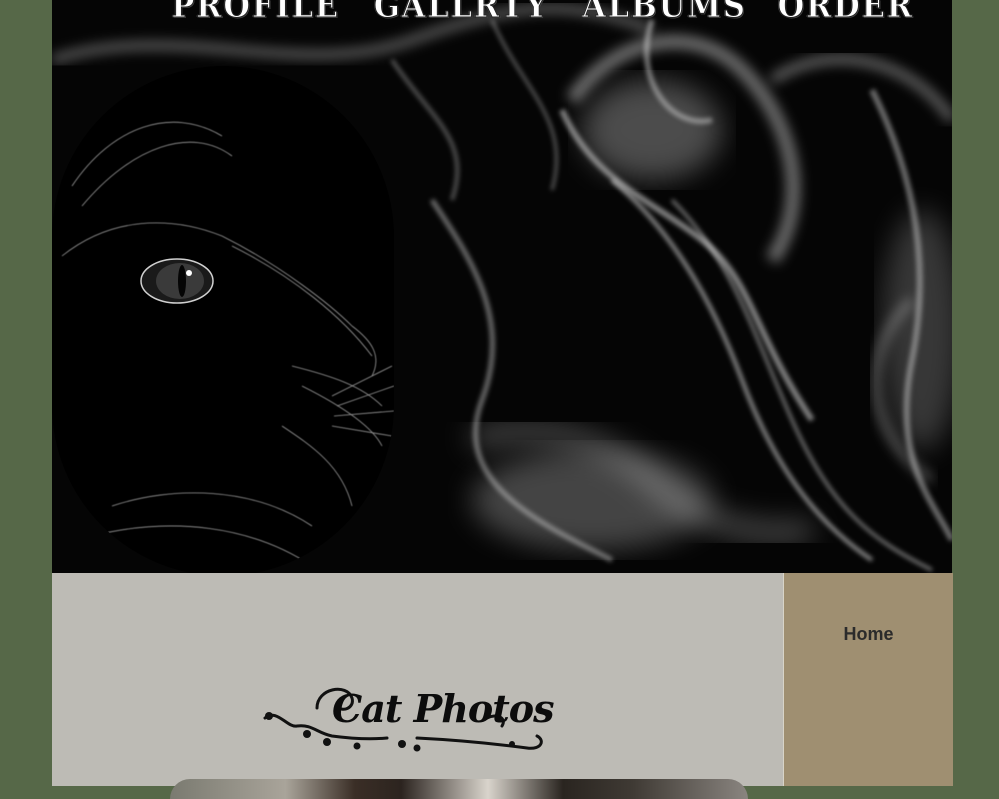  What do you see at coordinates (664, 13) in the screenshot?
I see `nav-albums: ALBUMS` at bounding box center [664, 13].